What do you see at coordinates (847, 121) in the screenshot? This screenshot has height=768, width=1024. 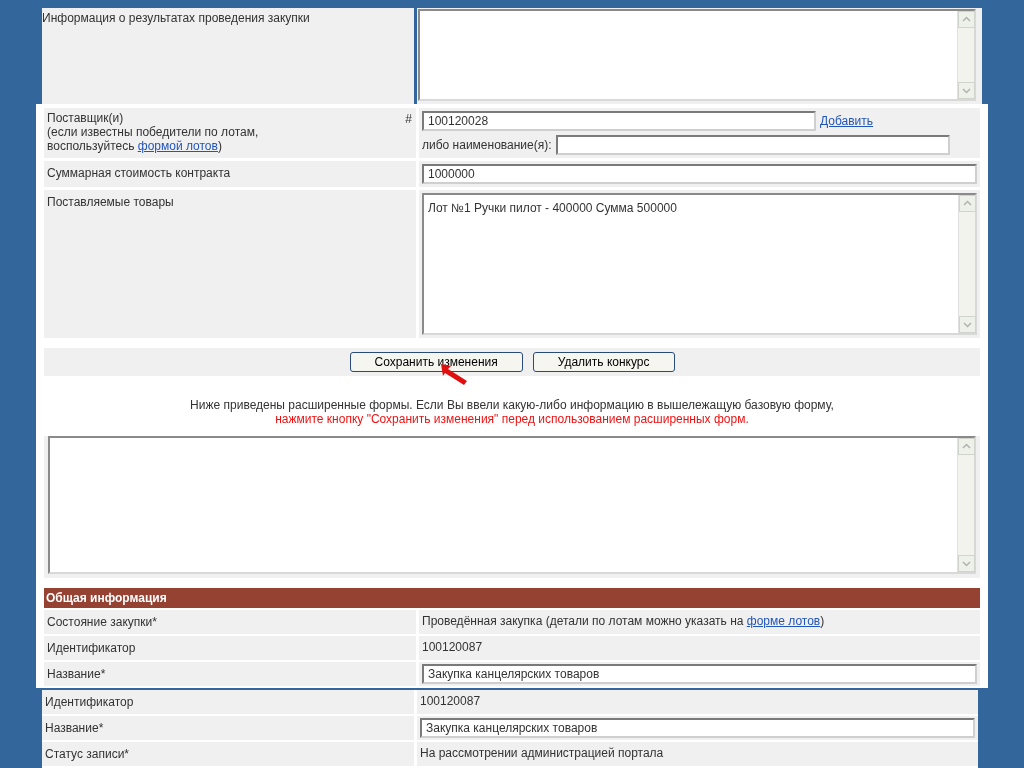 I see `add-link: Добавить` at bounding box center [847, 121].